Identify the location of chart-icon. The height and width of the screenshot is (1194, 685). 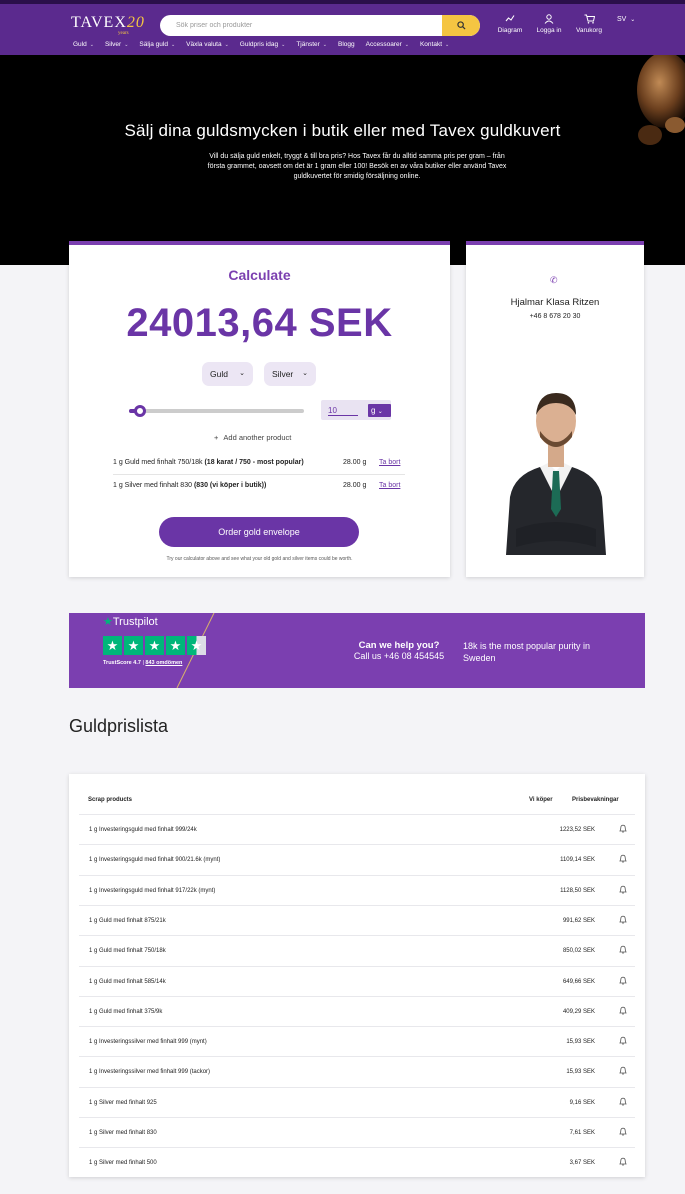
(510, 20).